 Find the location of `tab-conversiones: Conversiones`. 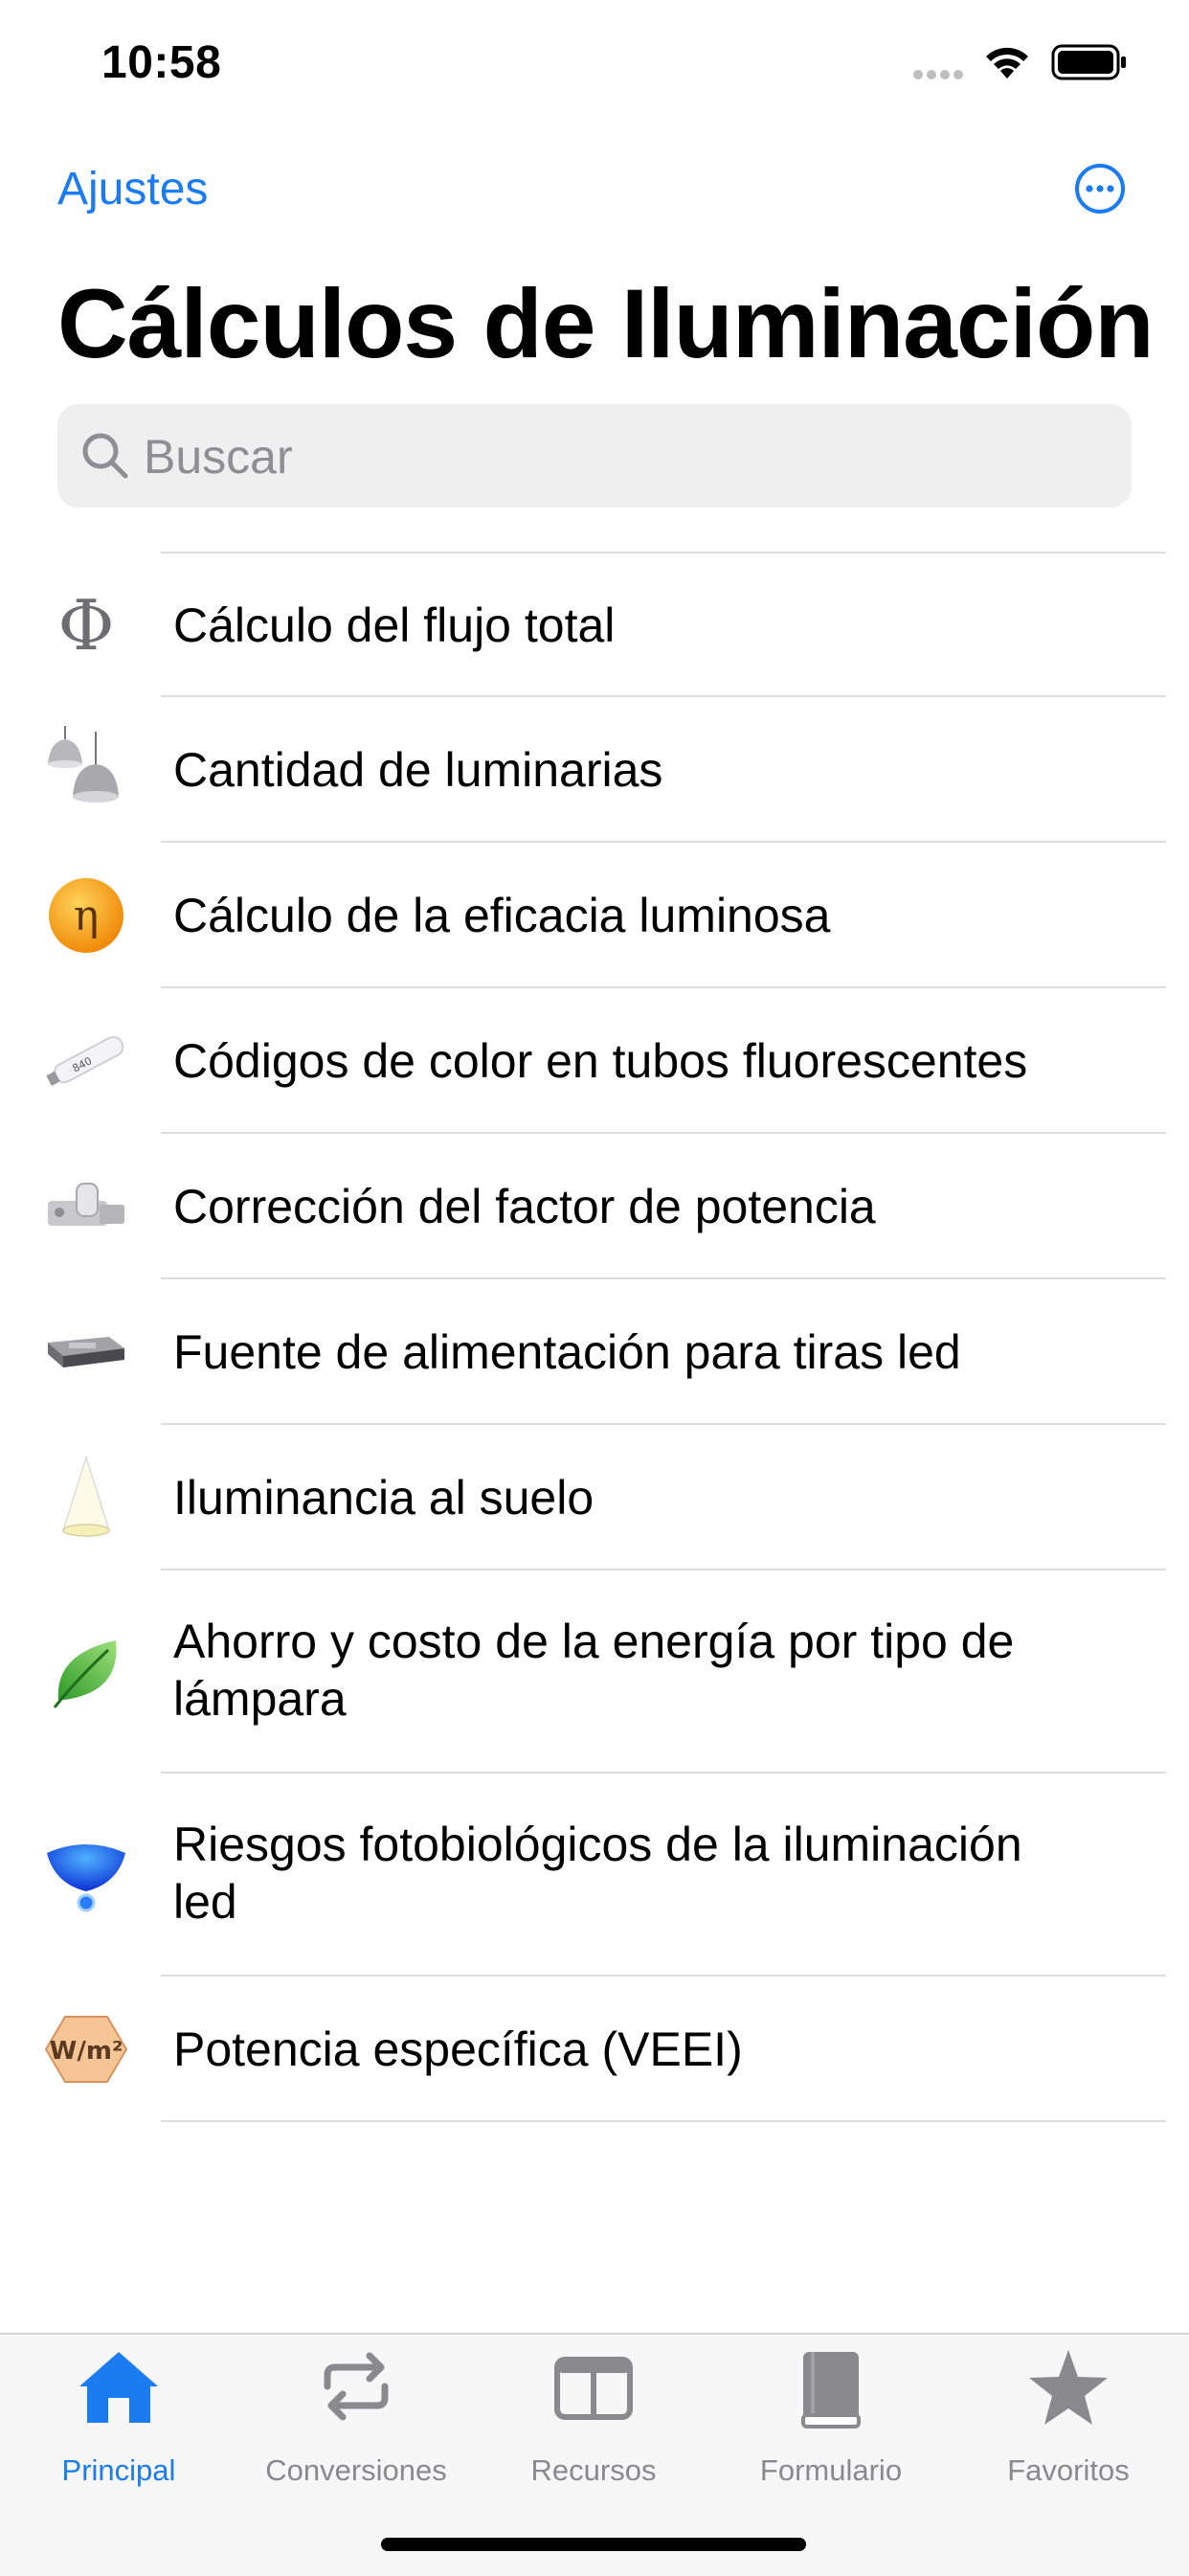

tab-conversiones: Conversiones is located at coordinates (356, 2411).